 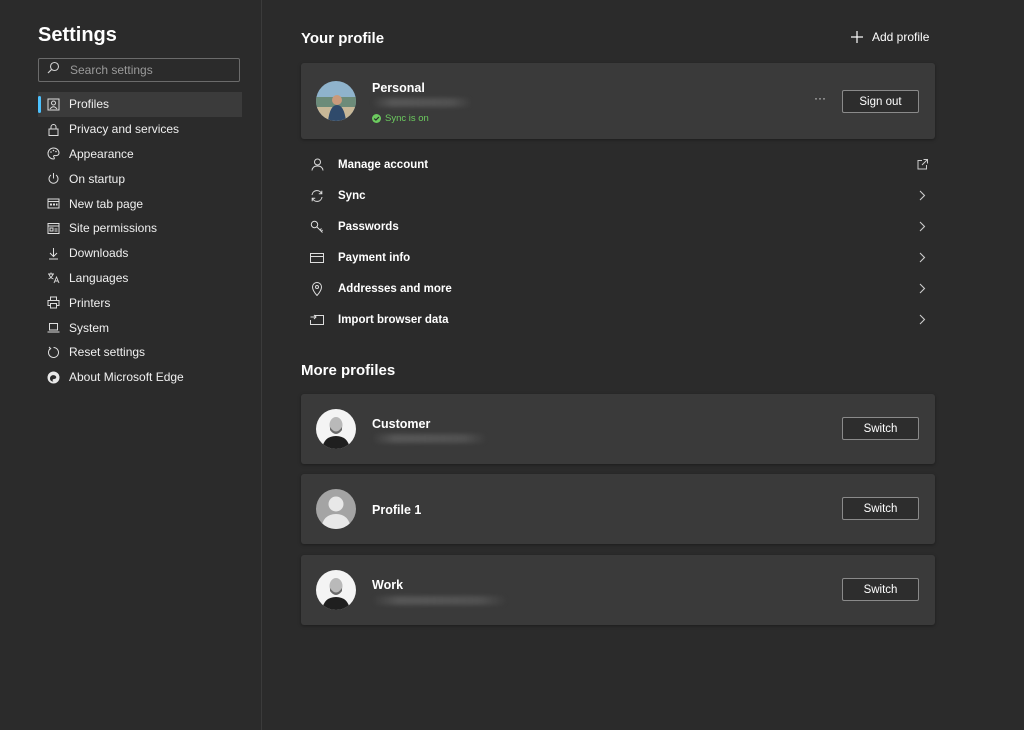 What do you see at coordinates (97, 178) in the screenshot?
I see `sidebar-item-label: On startup` at bounding box center [97, 178].